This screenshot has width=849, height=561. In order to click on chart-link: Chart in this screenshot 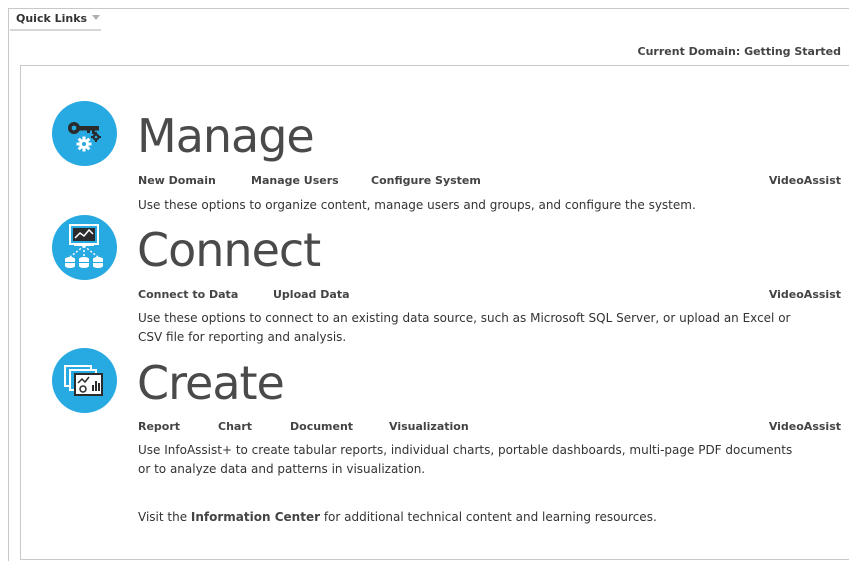, I will do `click(235, 426)`.